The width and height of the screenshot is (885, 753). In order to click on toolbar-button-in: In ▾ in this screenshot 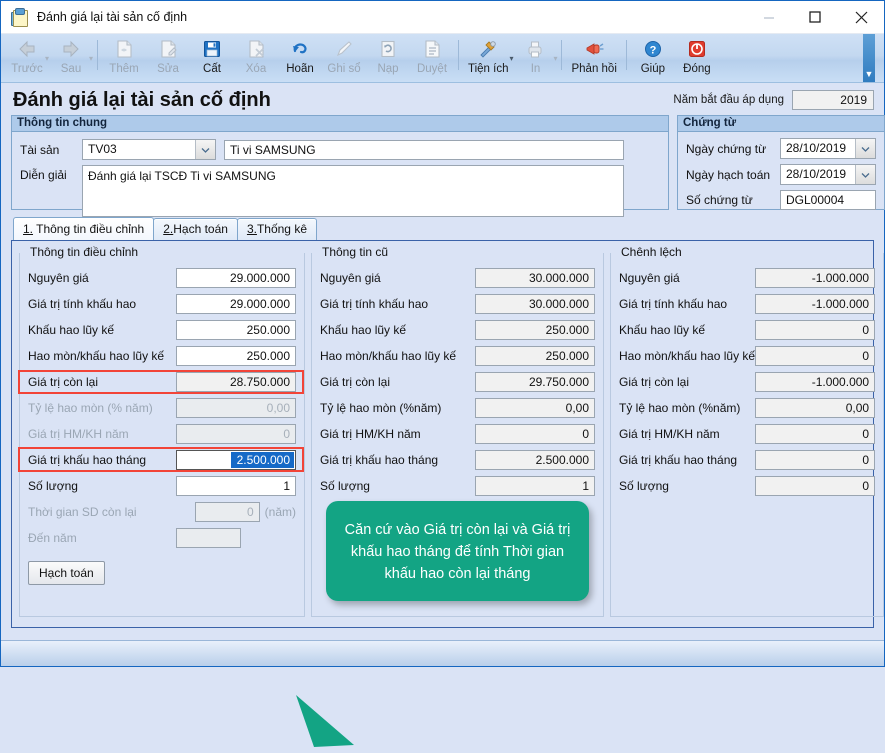, I will do `click(535, 58)`.